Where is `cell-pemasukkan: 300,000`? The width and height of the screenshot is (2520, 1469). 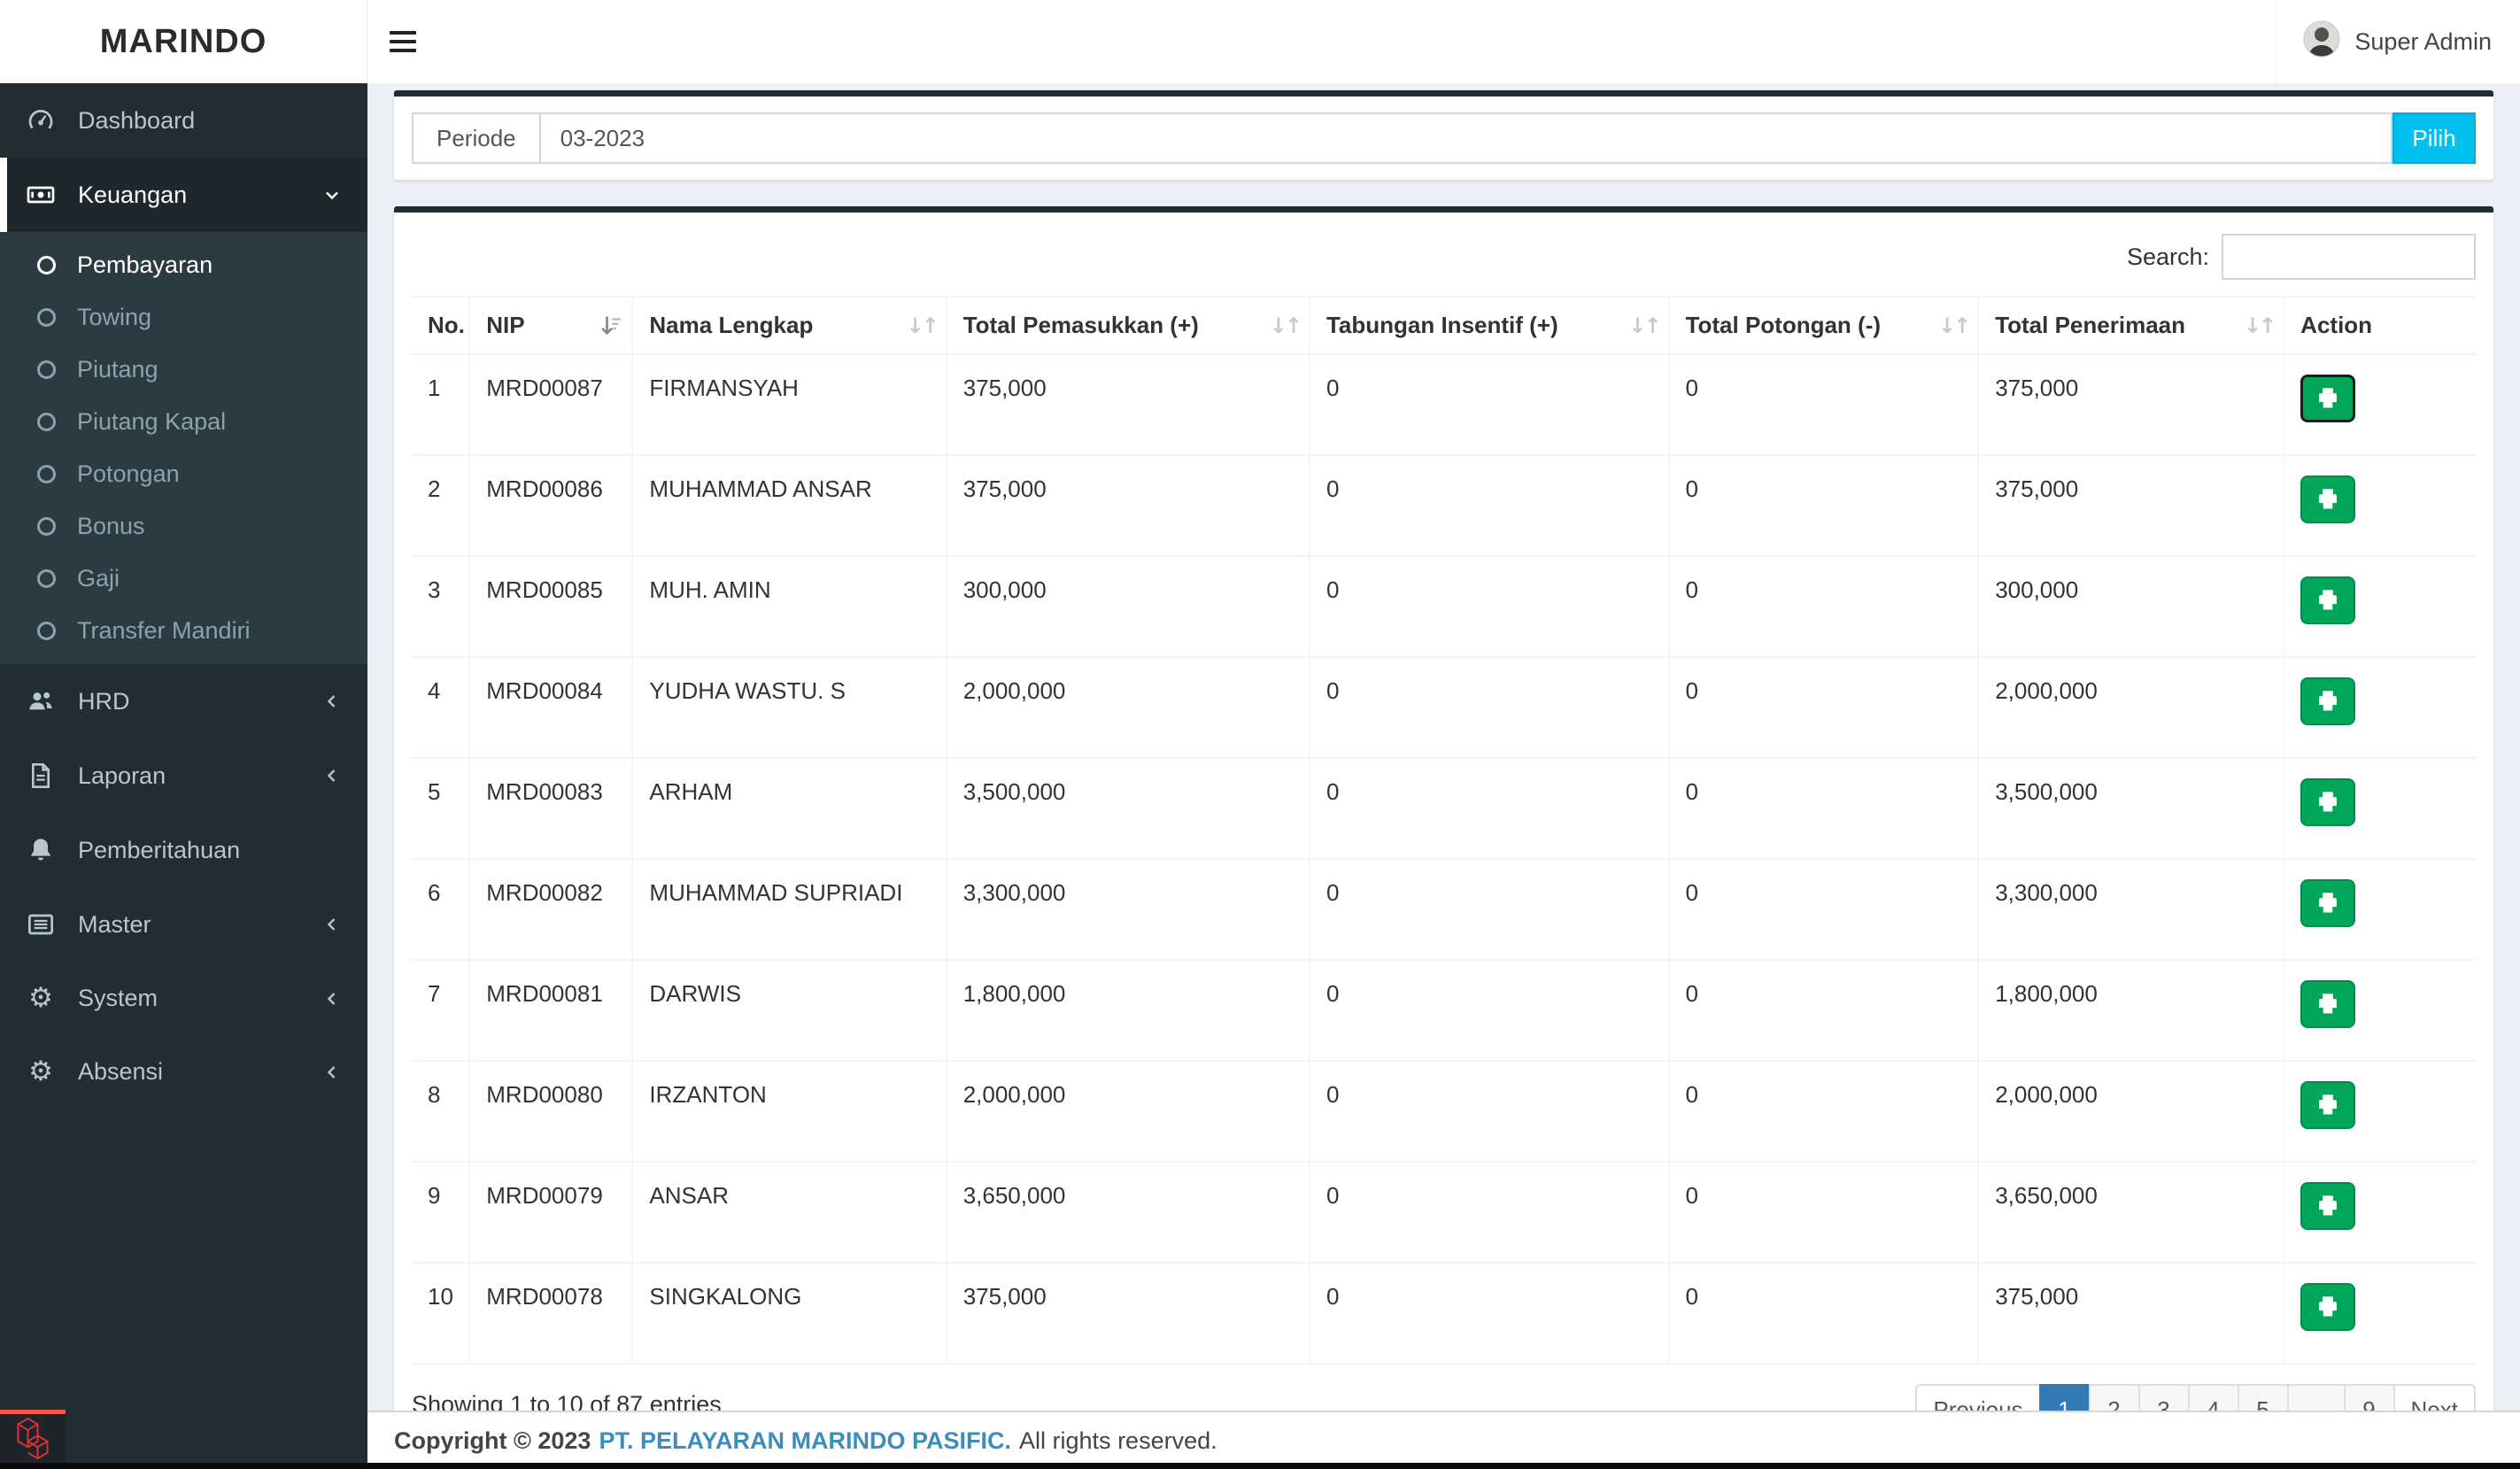
cell-pemasukkan: 300,000 is located at coordinates (1128, 607).